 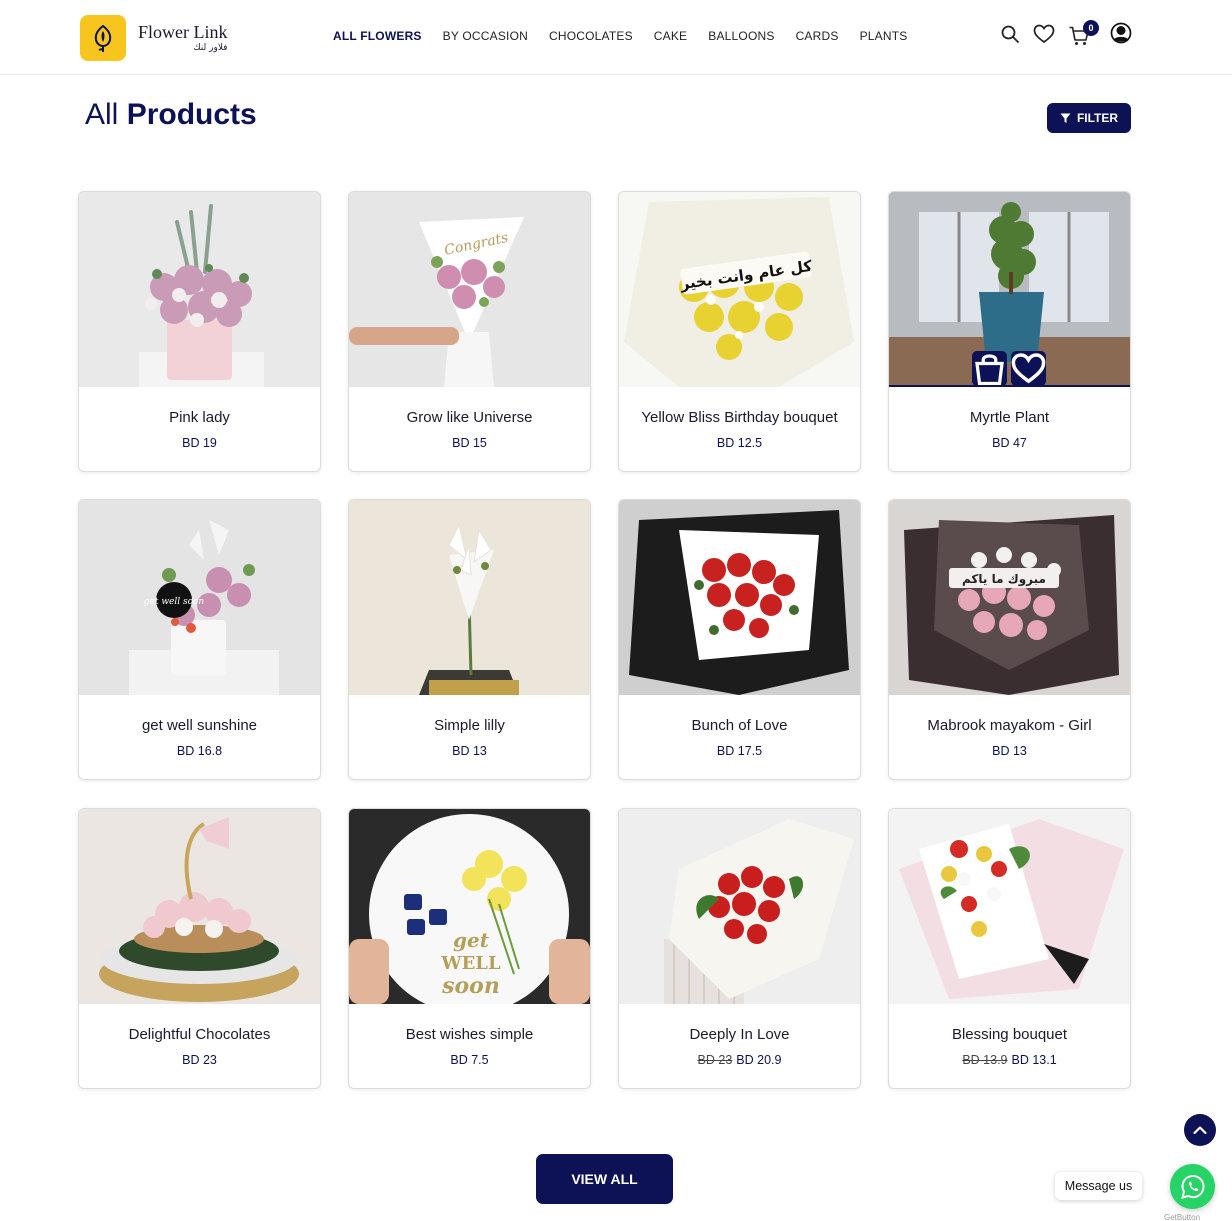 What do you see at coordinates (591, 36) in the screenshot?
I see `nav-item-chocolates: CHOCOLATES` at bounding box center [591, 36].